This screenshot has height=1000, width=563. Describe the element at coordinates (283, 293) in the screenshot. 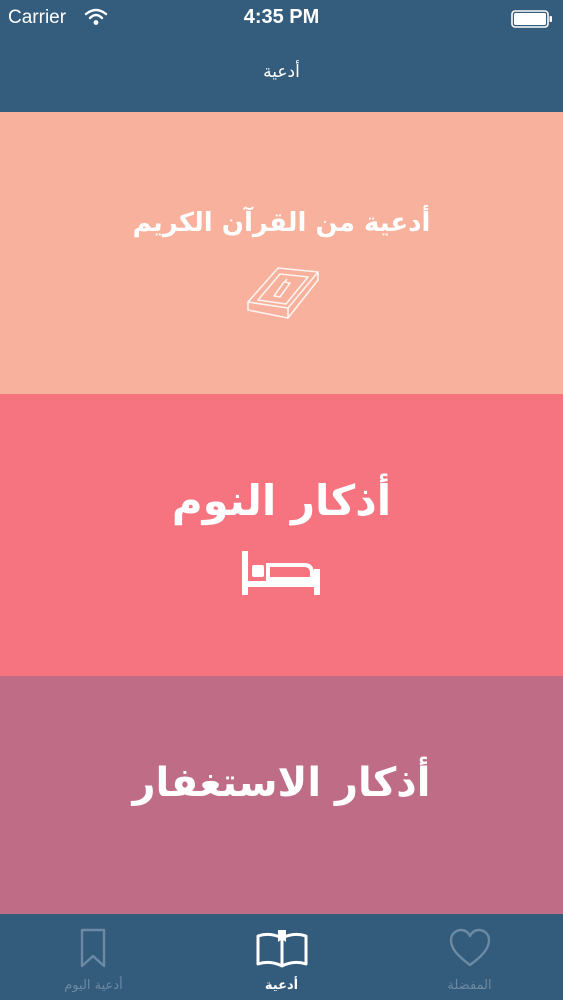

I see `quran-book-icon` at that location.